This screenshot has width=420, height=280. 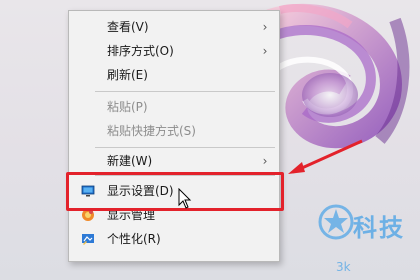 What do you see at coordinates (185, 198) in the screenshot?
I see `mouse-cursor-icon` at bounding box center [185, 198].